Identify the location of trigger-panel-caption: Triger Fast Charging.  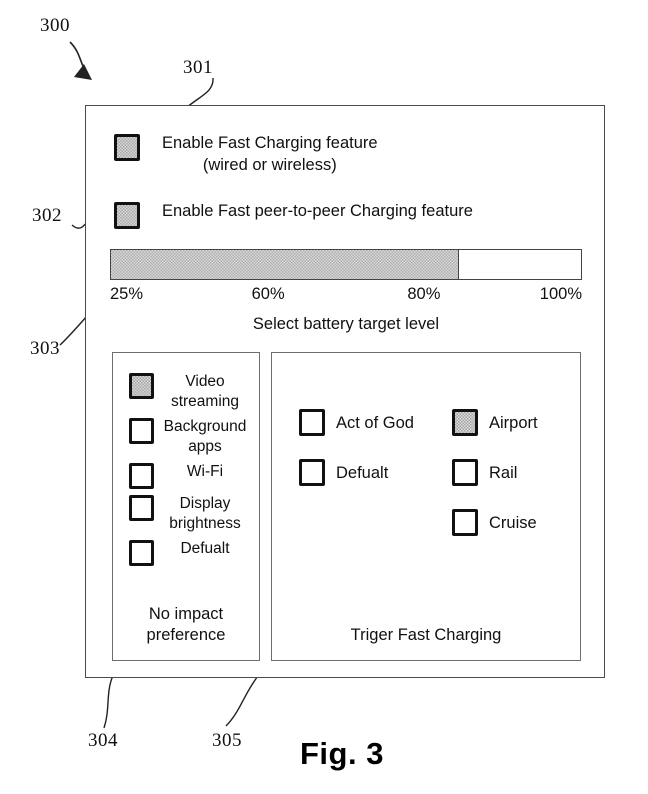
(426, 635).